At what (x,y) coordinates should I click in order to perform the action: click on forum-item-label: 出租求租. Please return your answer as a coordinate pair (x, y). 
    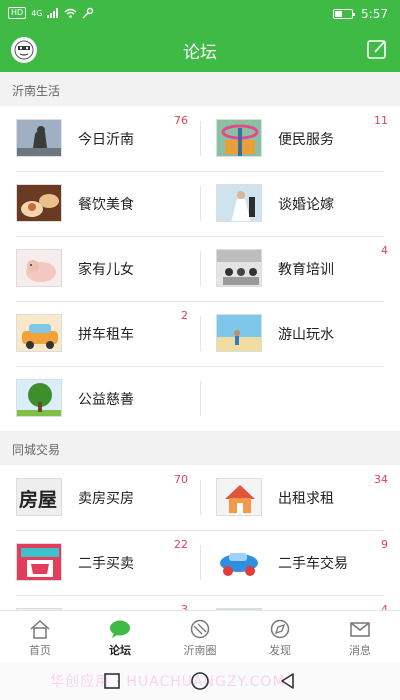
    Looking at the image, I should click on (306, 499).